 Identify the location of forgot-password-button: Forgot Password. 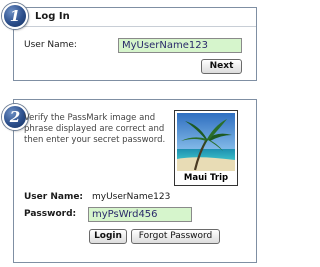
(175, 236).